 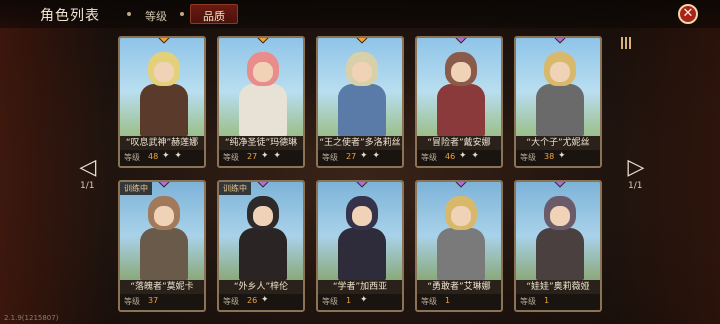 What do you see at coordinates (558, 143) in the screenshot?
I see `character-name: “大个子”尤妮丝` at bounding box center [558, 143].